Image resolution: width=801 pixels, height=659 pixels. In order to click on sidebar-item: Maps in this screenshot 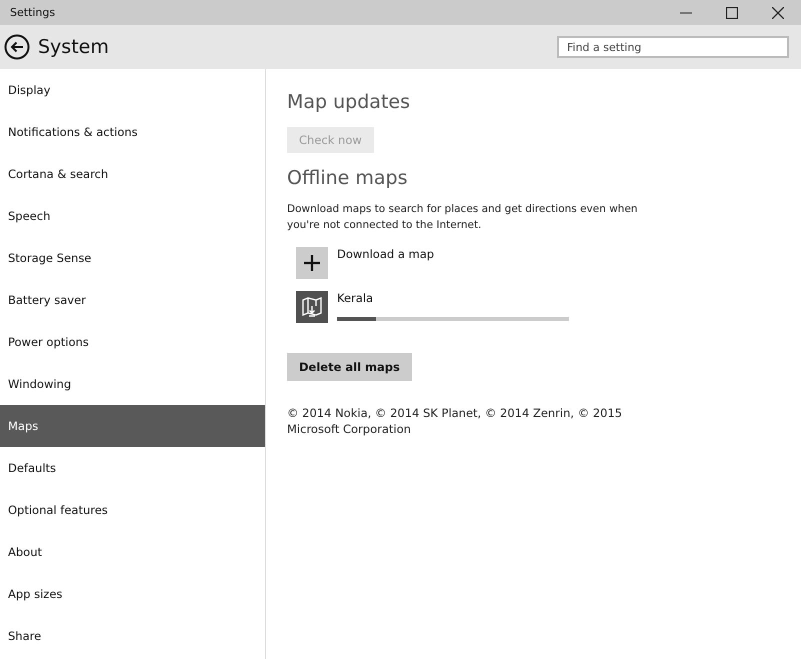, I will do `click(132, 426)`.